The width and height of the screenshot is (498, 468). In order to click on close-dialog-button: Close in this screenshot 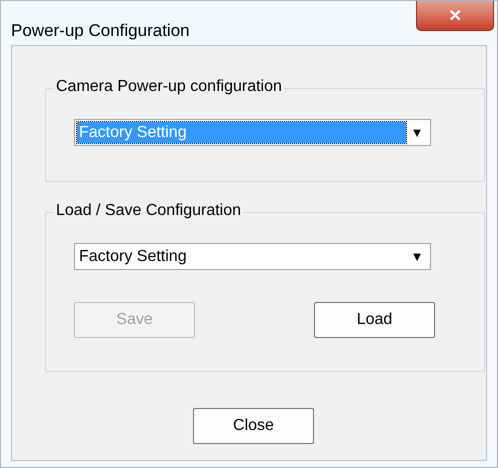, I will do `click(253, 426)`.